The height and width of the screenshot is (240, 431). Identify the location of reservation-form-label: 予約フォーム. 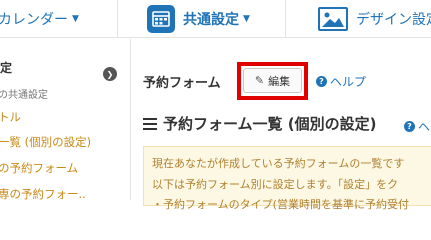
(182, 83).